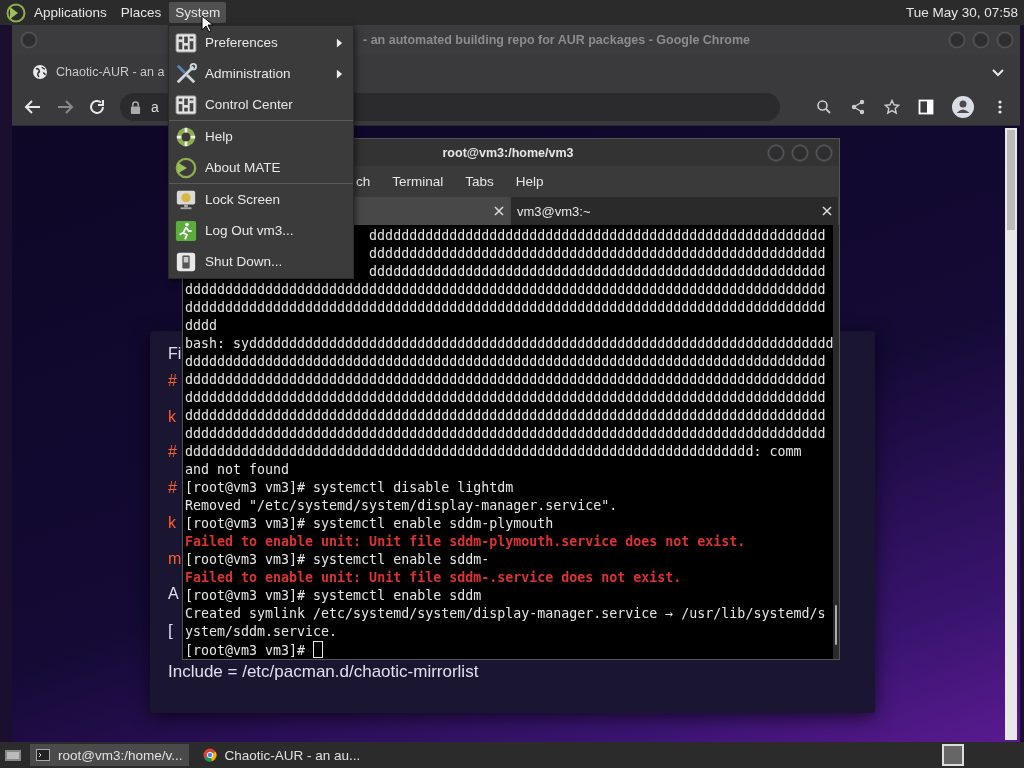  Describe the element at coordinates (175, 559) in the screenshot. I see `page-text: m` at that location.